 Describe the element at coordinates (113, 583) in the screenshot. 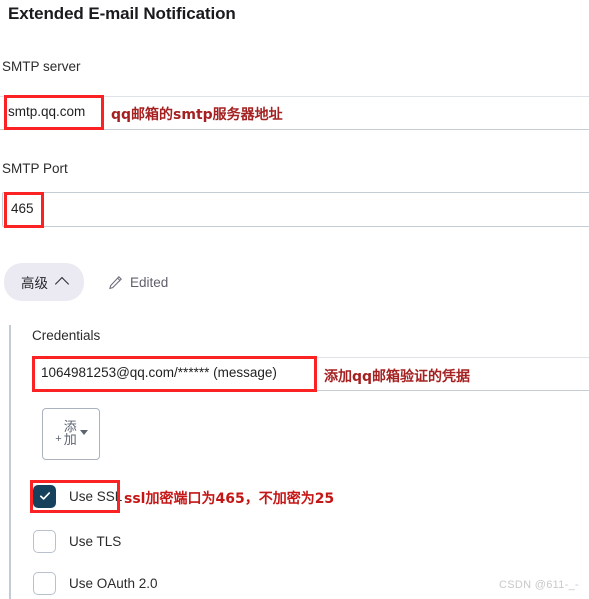

I see `option-label-use-oauth: Use OAuth 2.0` at that location.